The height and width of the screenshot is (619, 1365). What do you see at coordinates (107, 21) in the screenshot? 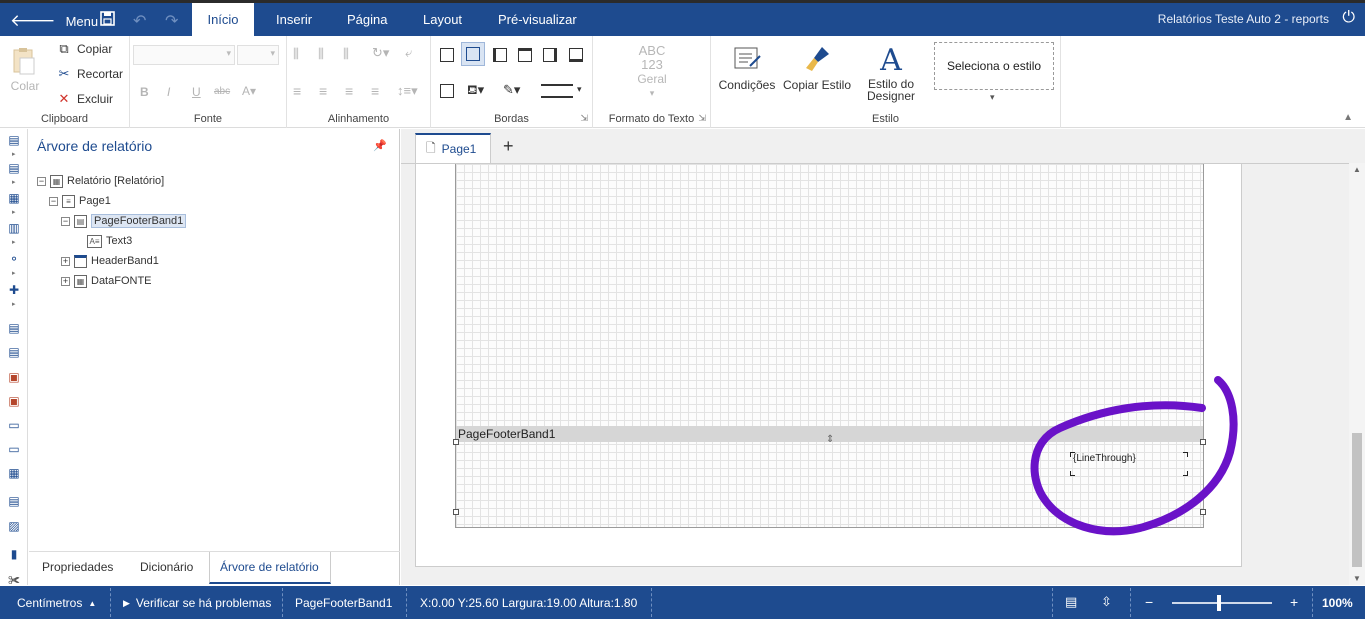
I see `save-icon` at bounding box center [107, 21].